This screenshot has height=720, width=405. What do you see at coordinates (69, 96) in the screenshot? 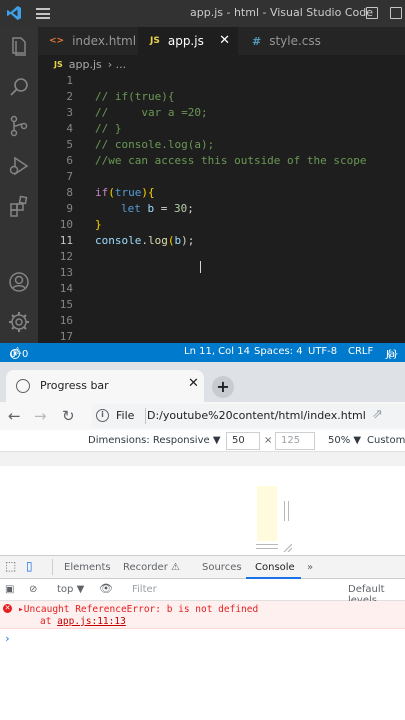
I see `line-number: 2` at bounding box center [69, 96].